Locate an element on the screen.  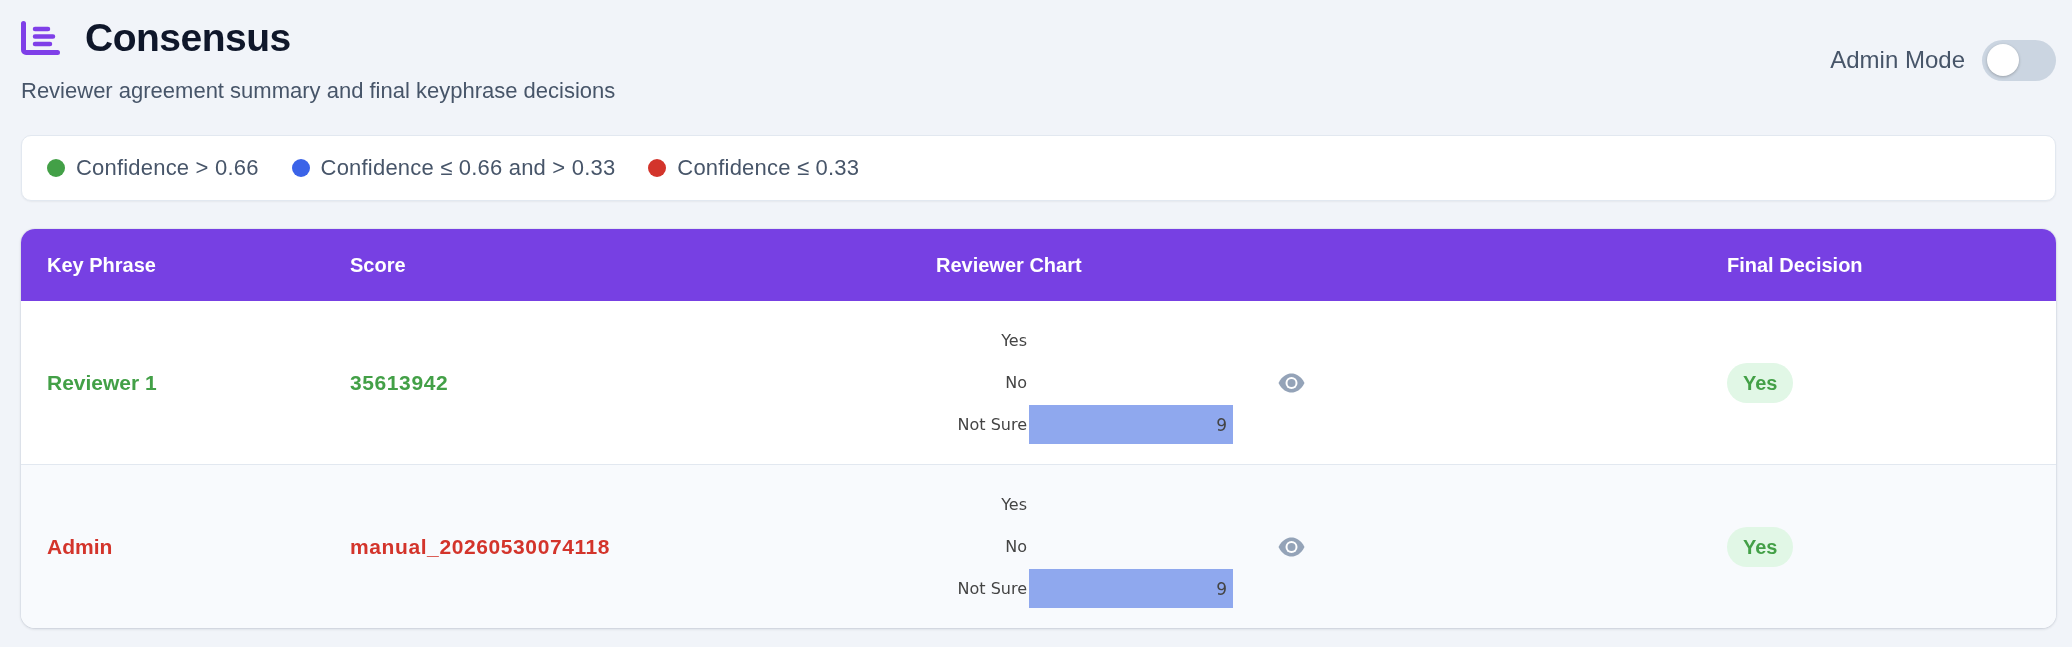
column-header: Final Decision is located at coordinates (1795, 265).